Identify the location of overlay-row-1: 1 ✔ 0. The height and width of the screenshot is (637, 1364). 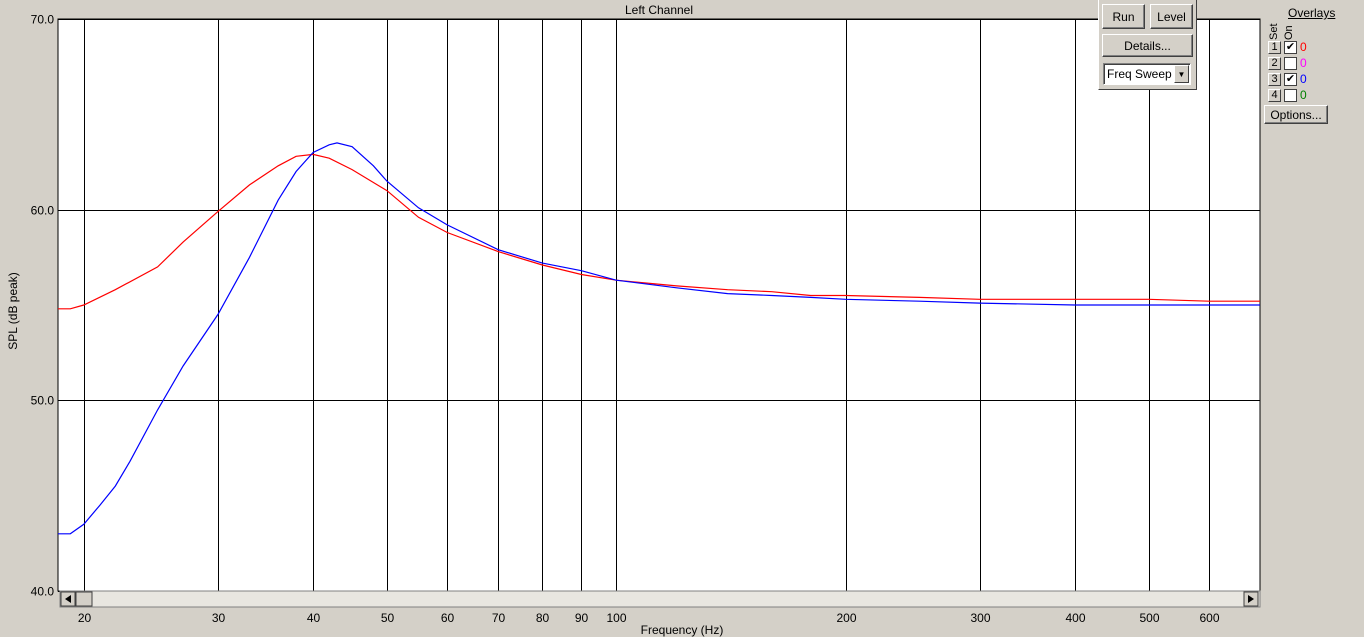
(1313, 48).